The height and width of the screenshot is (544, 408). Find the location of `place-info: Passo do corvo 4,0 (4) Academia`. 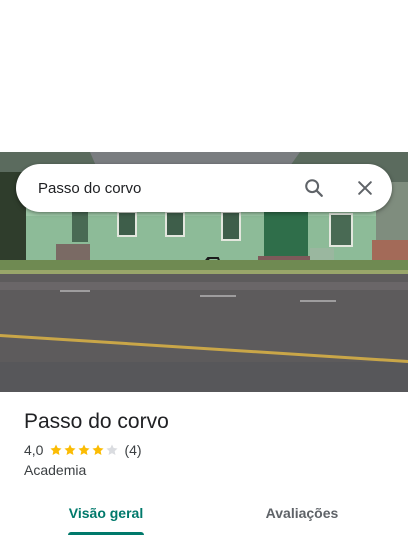

place-info: Passo do corvo 4,0 (4) Academia is located at coordinates (204, 443).